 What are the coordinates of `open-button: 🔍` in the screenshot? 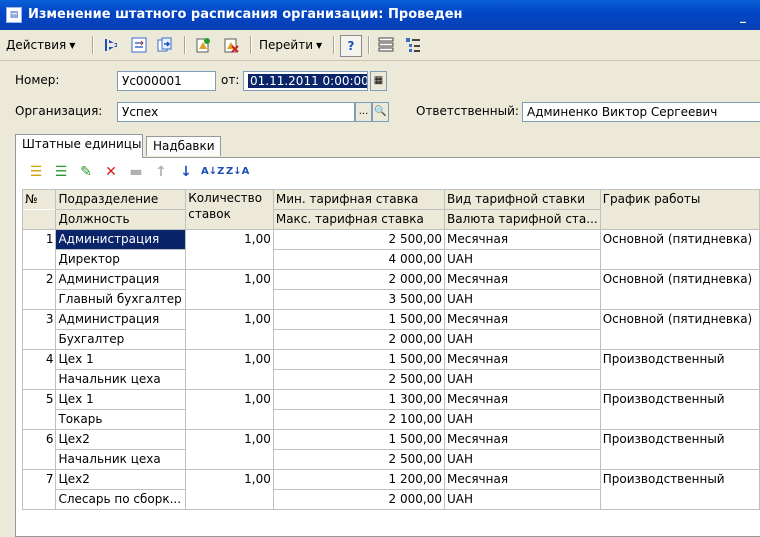 It's located at (380, 112).